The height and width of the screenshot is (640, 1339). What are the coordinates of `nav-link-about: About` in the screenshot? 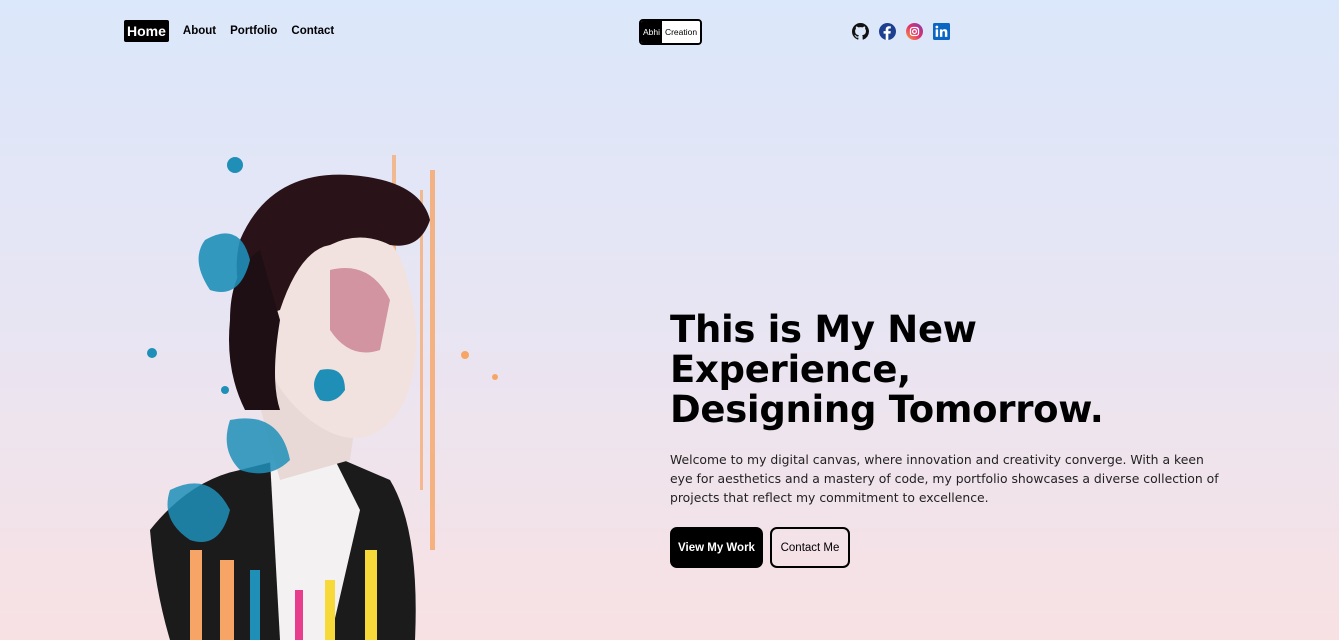 It's located at (199, 31).